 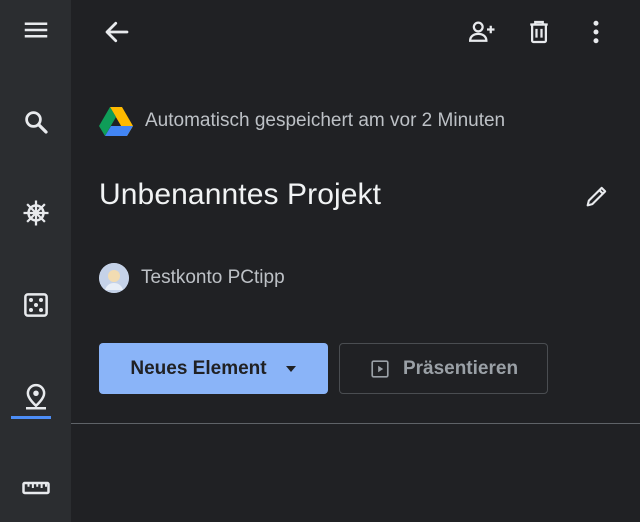 What do you see at coordinates (116, 121) in the screenshot?
I see `google-drive-icon` at bounding box center [116, 121].